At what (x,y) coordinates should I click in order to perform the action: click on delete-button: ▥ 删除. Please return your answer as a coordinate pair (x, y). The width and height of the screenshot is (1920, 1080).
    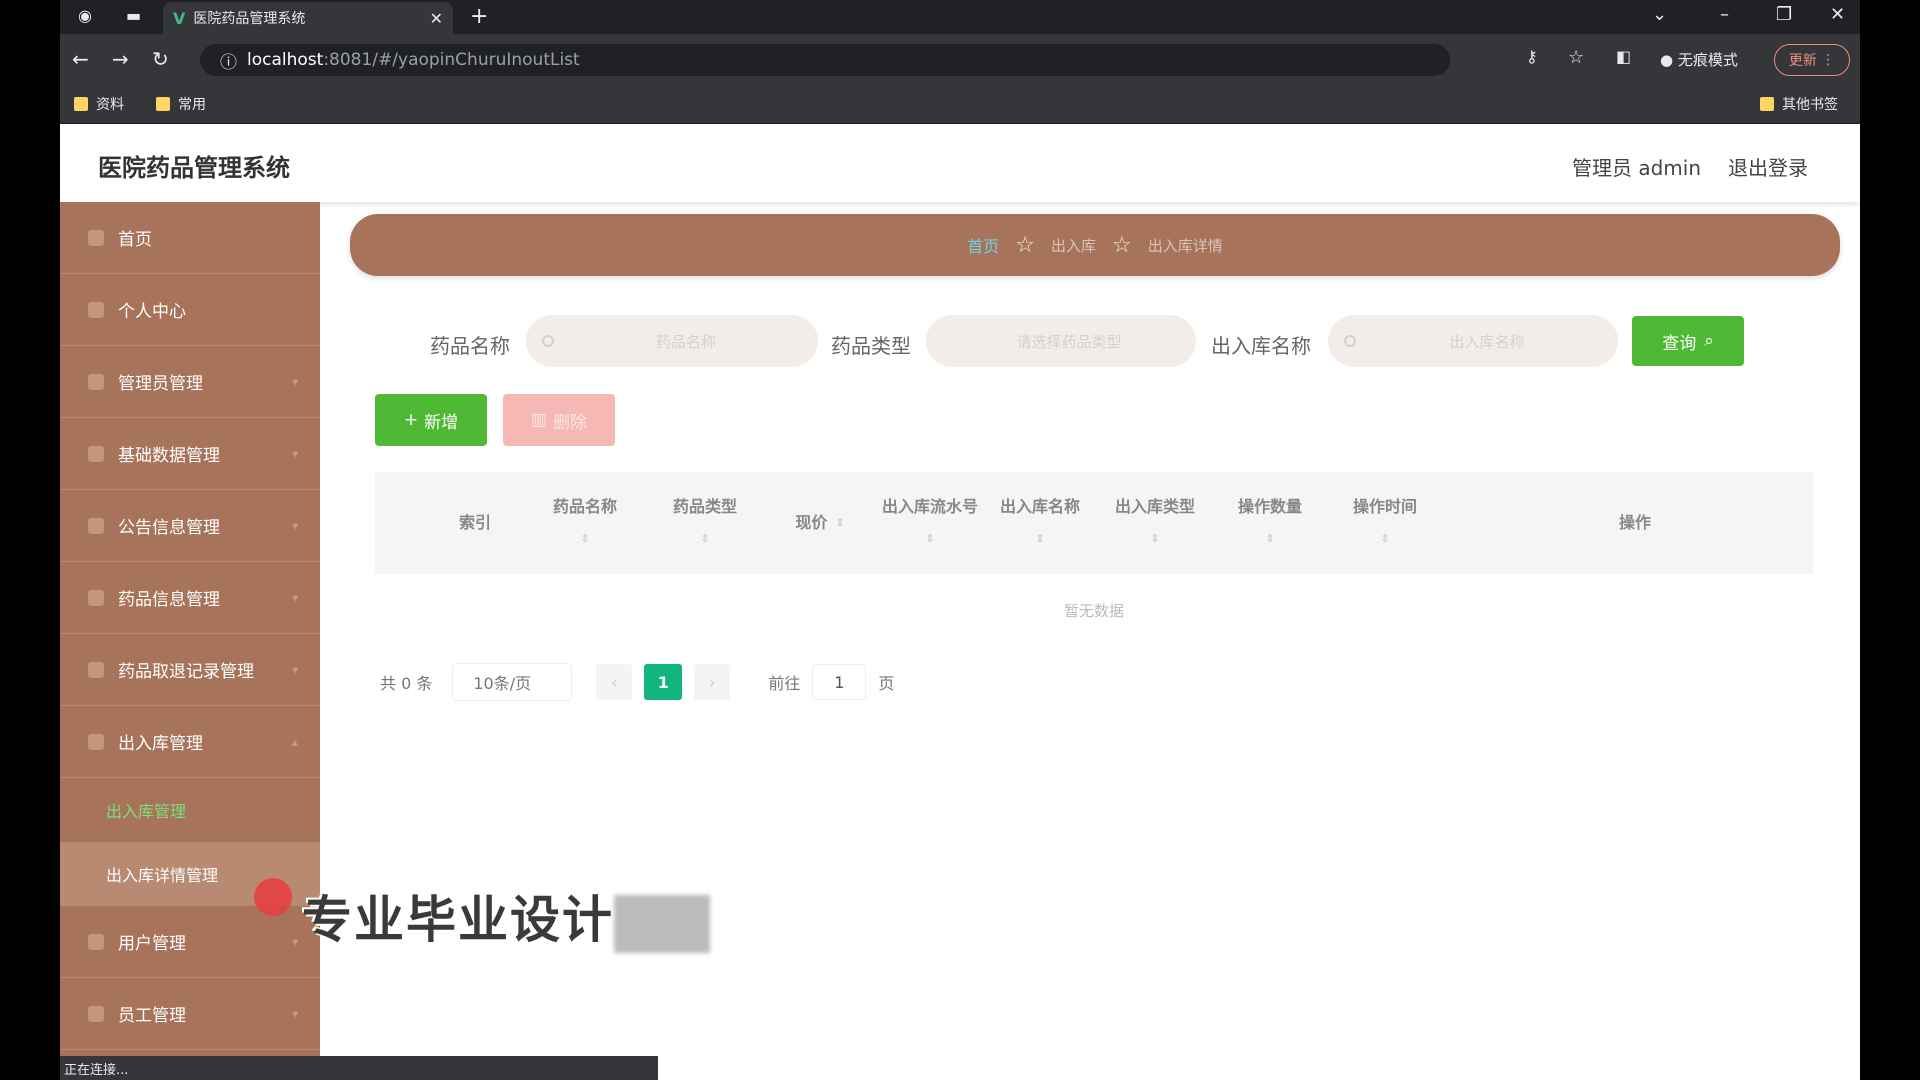
    Looking at the image, I should click on (559, 420).